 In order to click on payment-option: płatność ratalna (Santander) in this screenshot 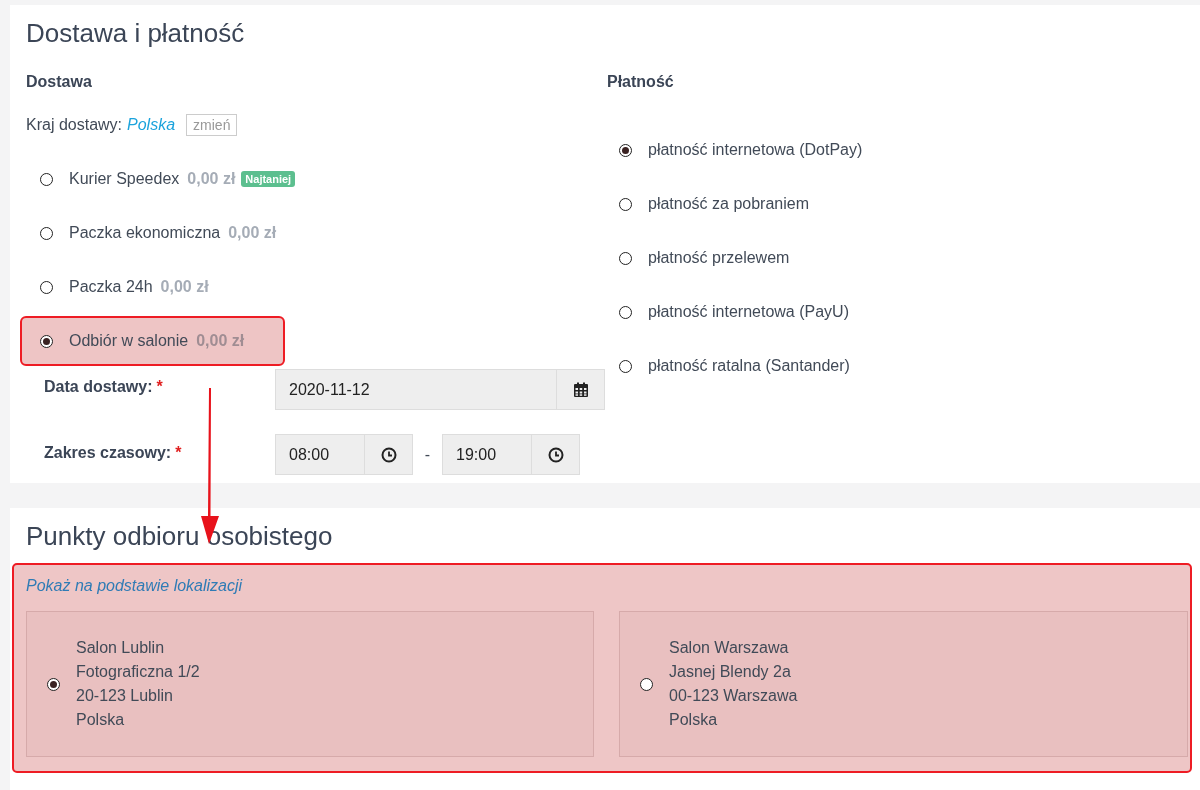, I will do `click(895, 366)`.